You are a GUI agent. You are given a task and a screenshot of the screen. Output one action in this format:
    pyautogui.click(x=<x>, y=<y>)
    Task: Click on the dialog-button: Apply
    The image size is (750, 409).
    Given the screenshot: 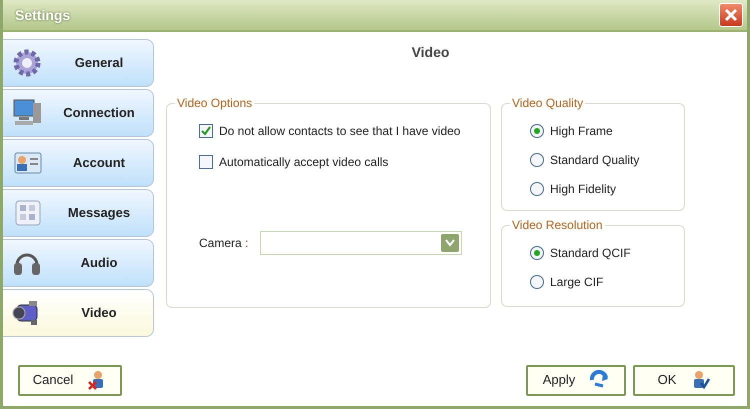 What is the action you would take?
    pyautogui.click(x=576, y=380)
    